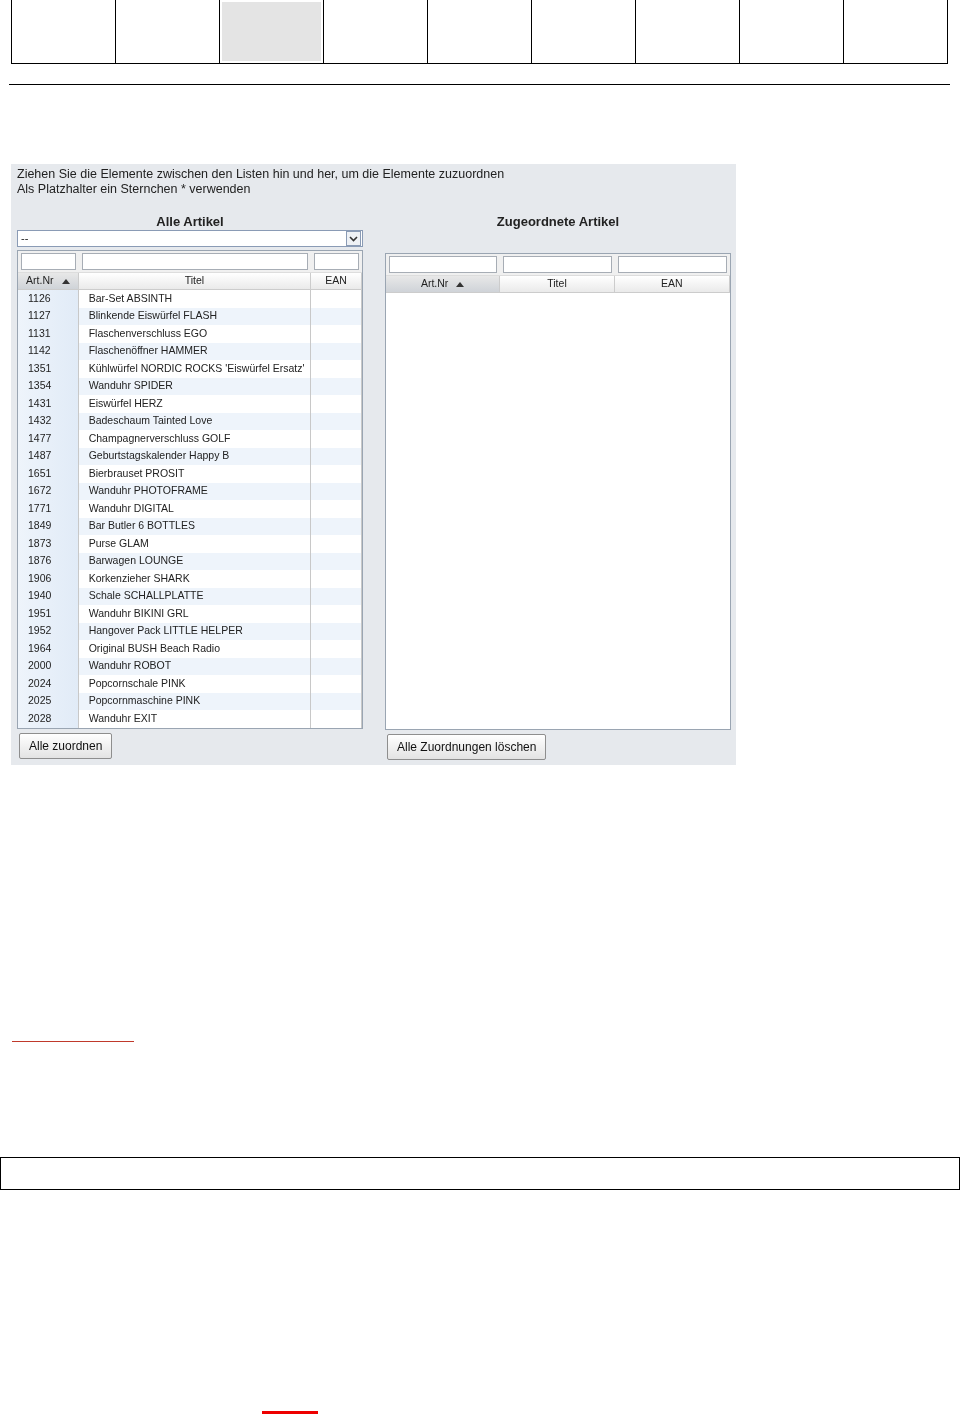 Image resolution: width=960 pixels, height=1414 pixels. I want to click on table-cell: Flaschenverschluss EGO, so click(195, 334).